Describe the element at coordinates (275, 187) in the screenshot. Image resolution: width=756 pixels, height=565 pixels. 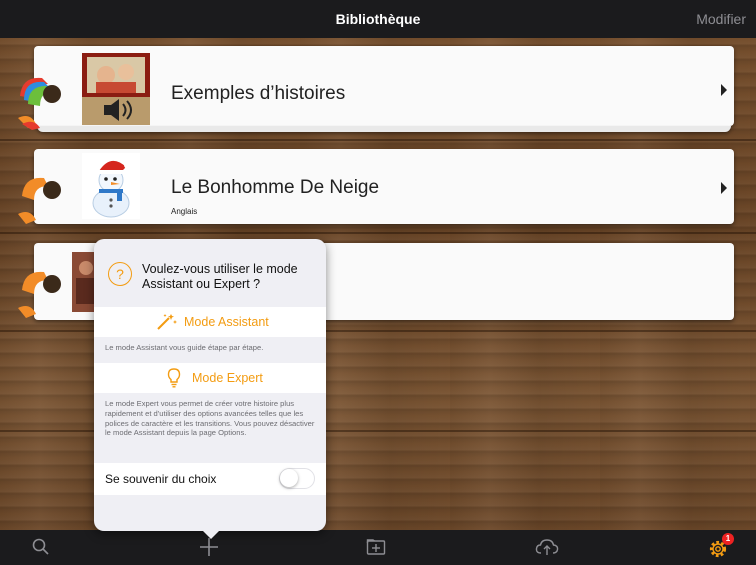
I see `book-title: Le Bonhomme De Neige` at that location.